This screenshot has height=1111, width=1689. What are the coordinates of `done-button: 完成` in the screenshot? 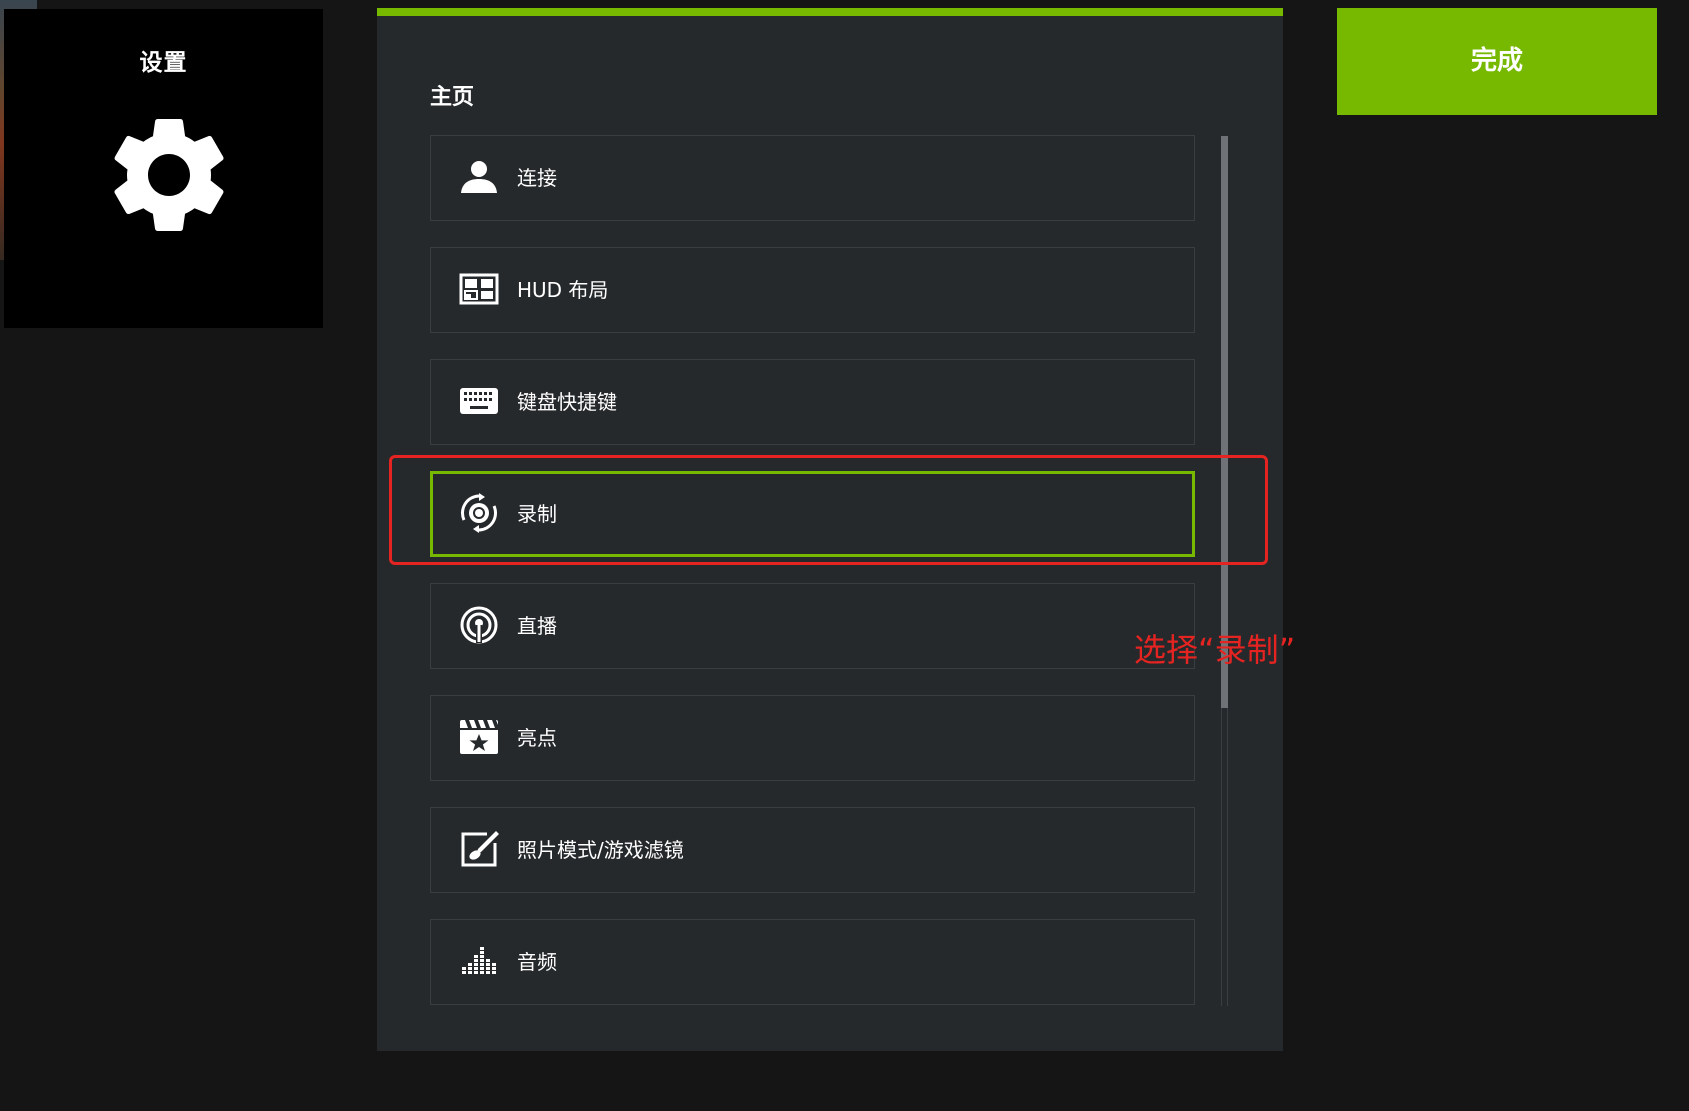 It's located at (1497, 61).